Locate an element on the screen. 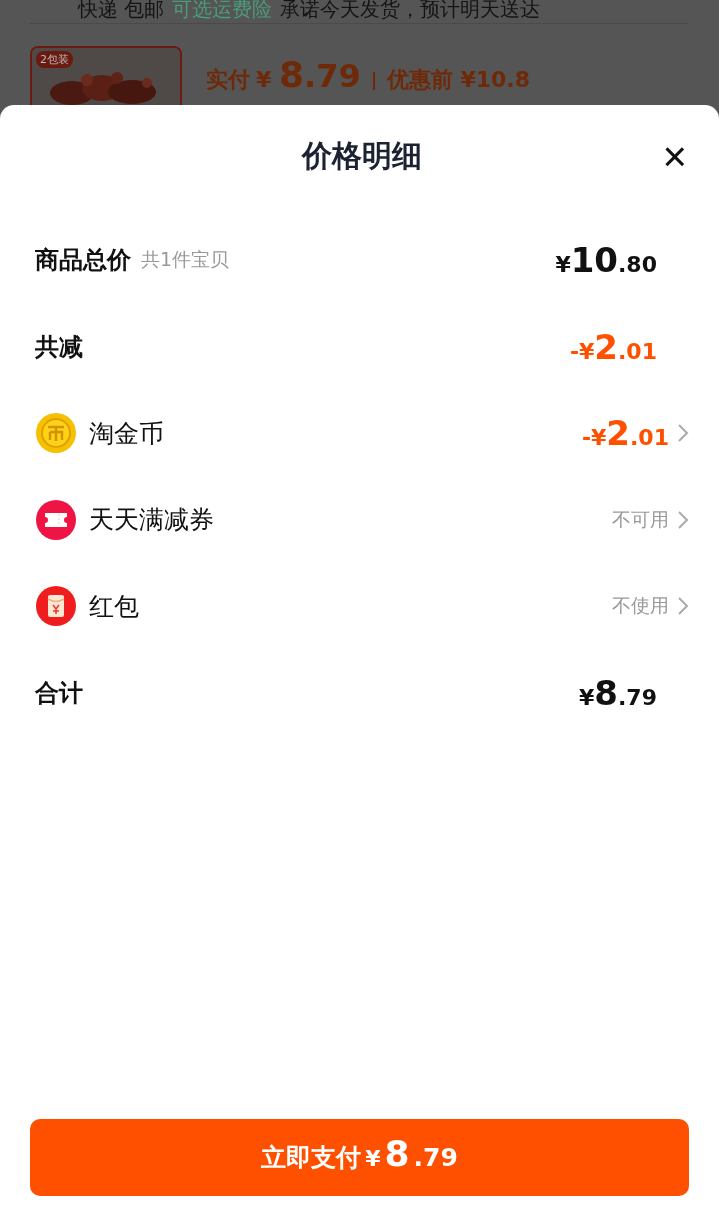 This screenshot has width=719, height=1227. insurance-link: 可选运费险 is located at coordinates (222, 11).